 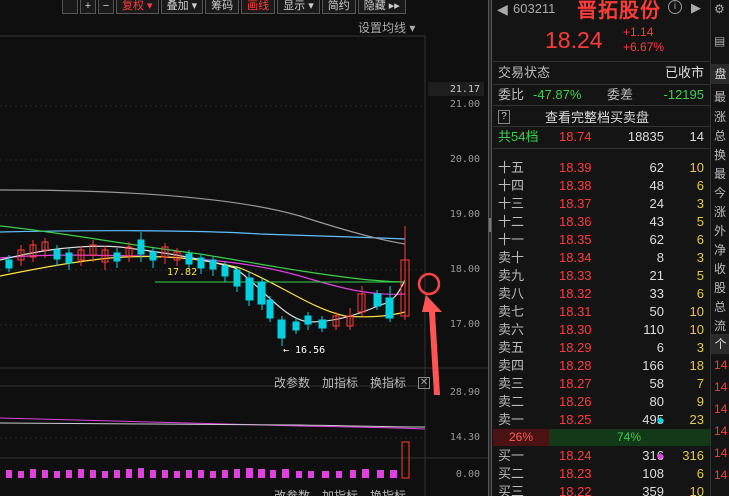 What do you see at coordinates (511, 455) in the screenshot?
I see `bid-level: 买一` at bounding box center [511, 455].